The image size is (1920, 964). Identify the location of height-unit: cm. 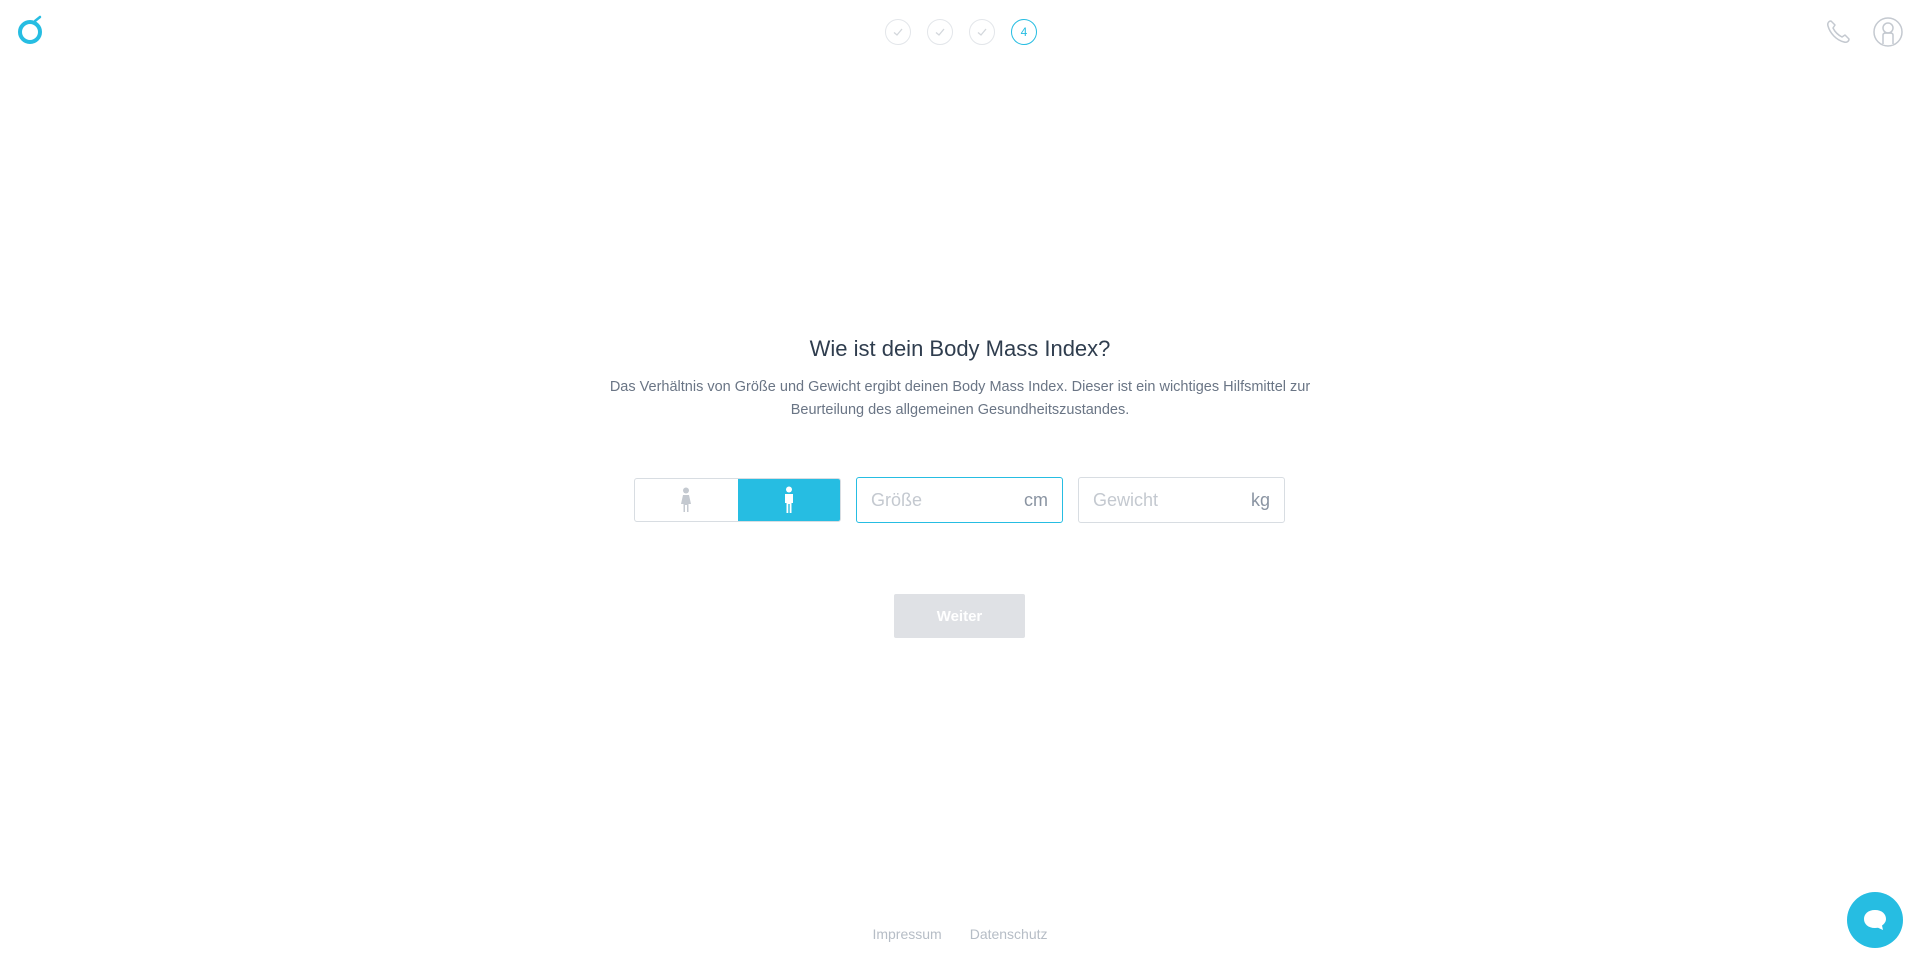
(1036, 500).